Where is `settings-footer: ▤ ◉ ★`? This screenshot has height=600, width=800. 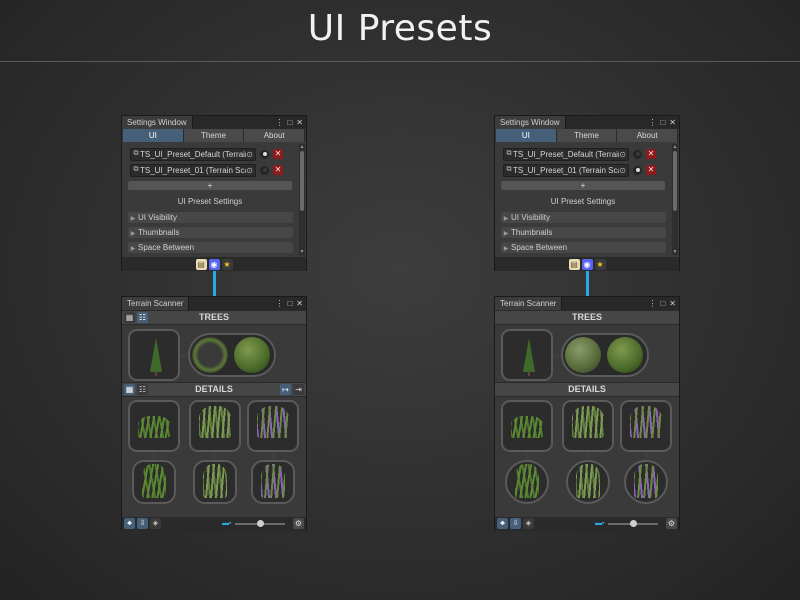 settings-footer: ▤ ◉ ★ is located at coordinates (214, 264).